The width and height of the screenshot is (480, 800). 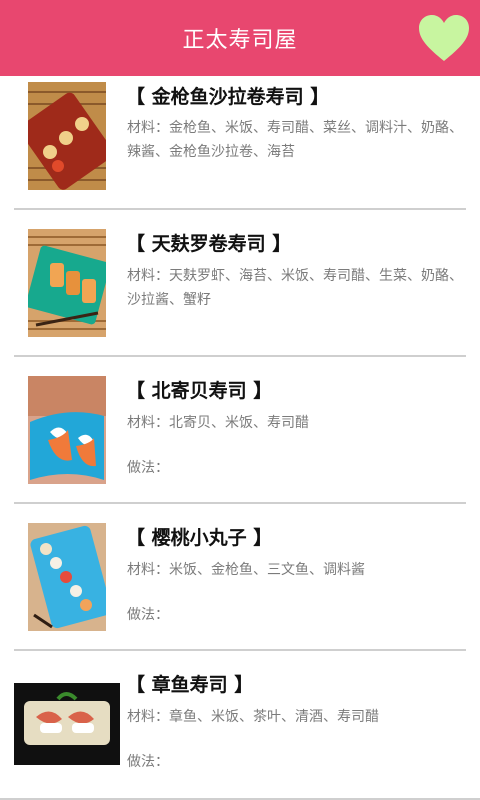 I want to click on favorites-heart-icon, so click(x=444, y=39).